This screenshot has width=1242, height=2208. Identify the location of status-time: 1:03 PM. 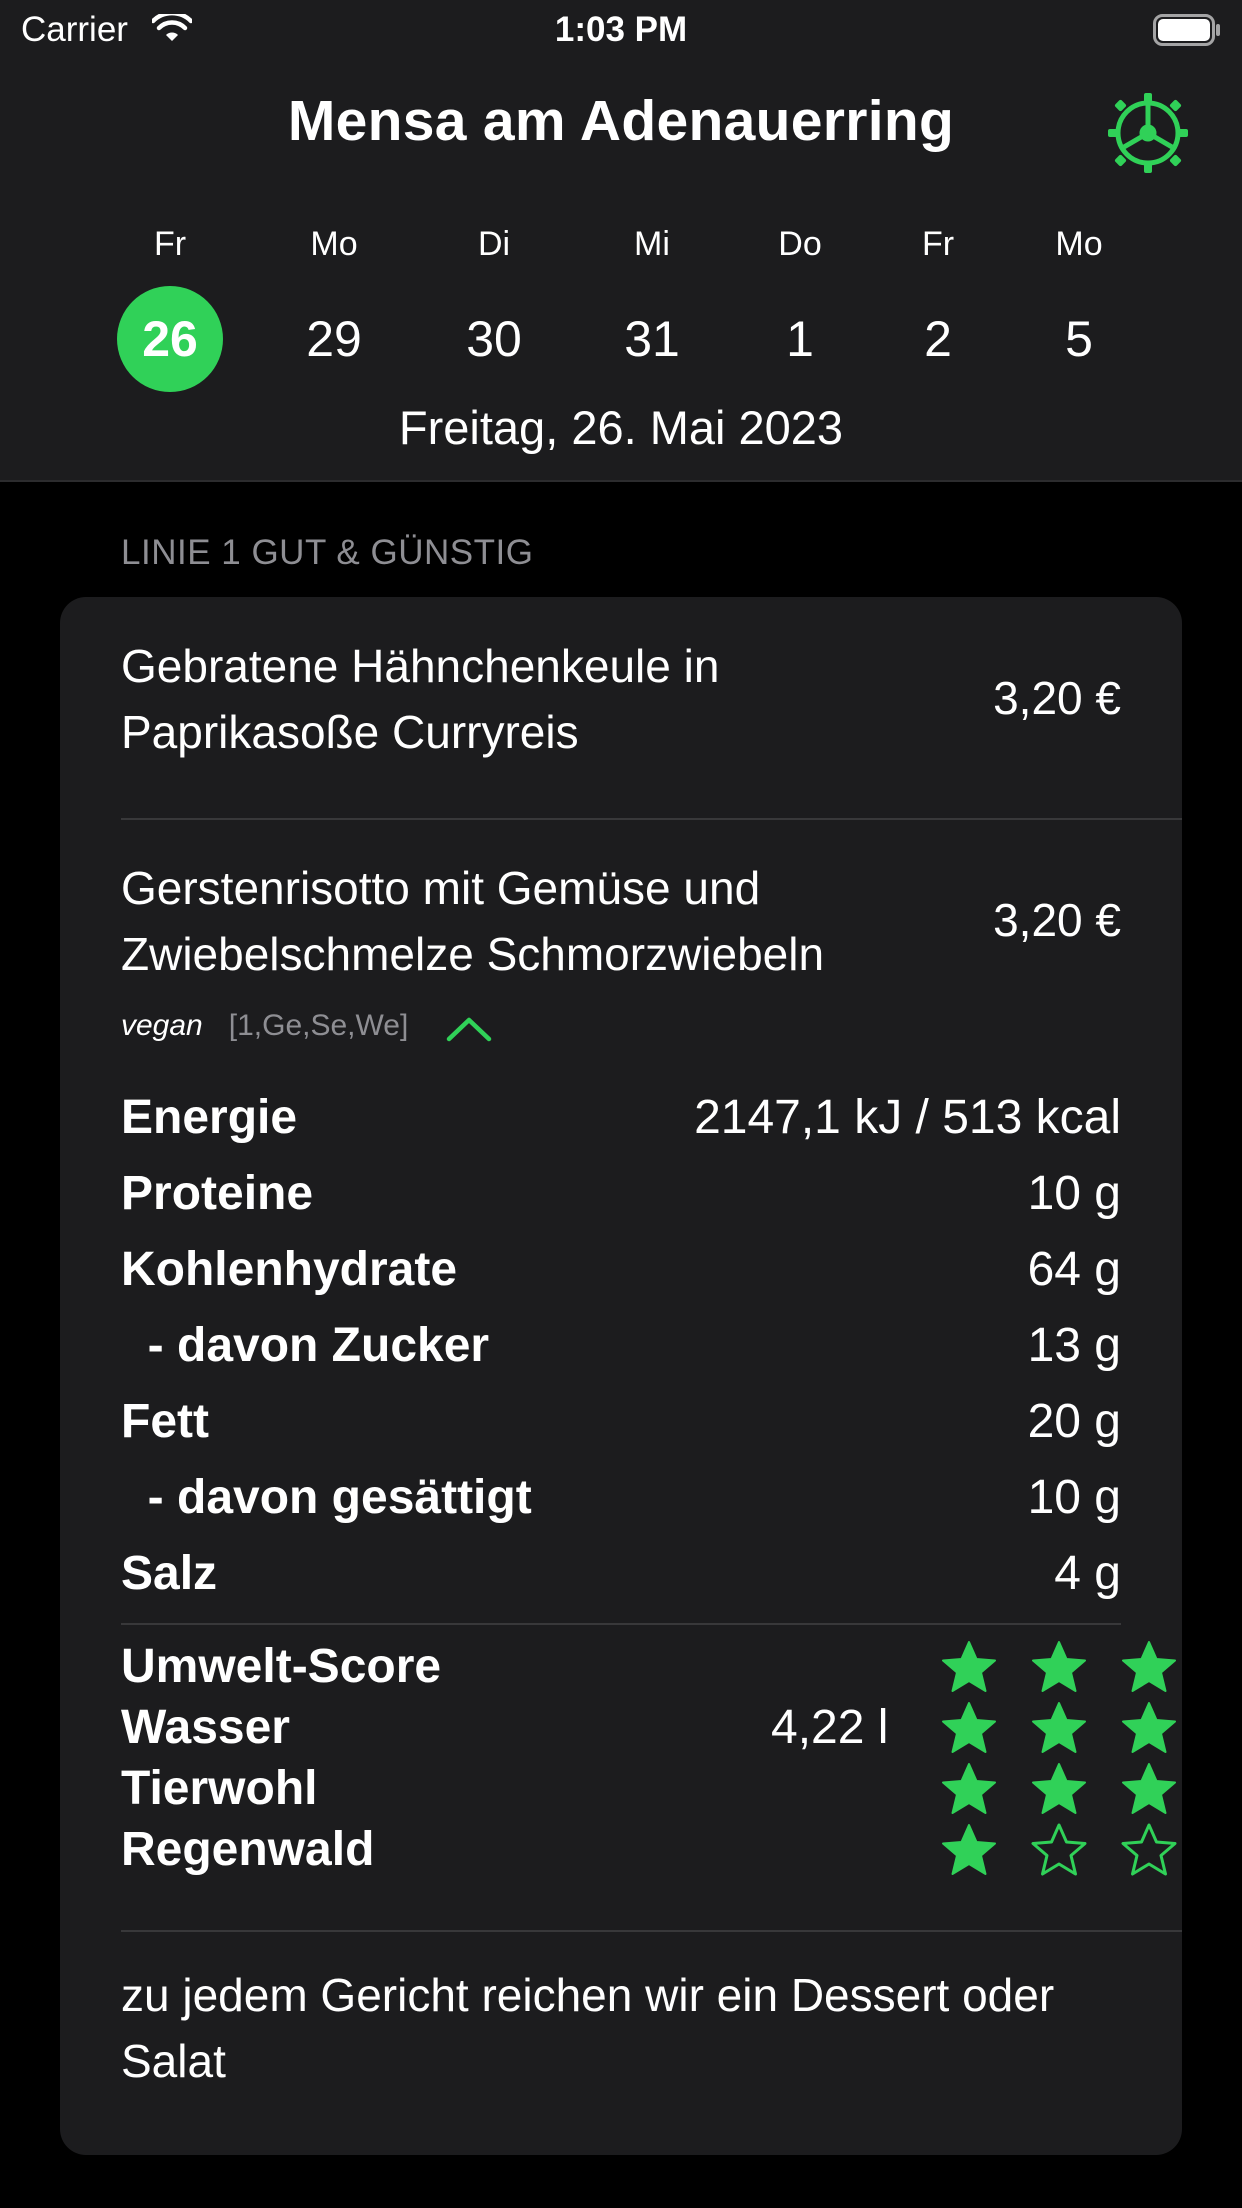
(621, 29).